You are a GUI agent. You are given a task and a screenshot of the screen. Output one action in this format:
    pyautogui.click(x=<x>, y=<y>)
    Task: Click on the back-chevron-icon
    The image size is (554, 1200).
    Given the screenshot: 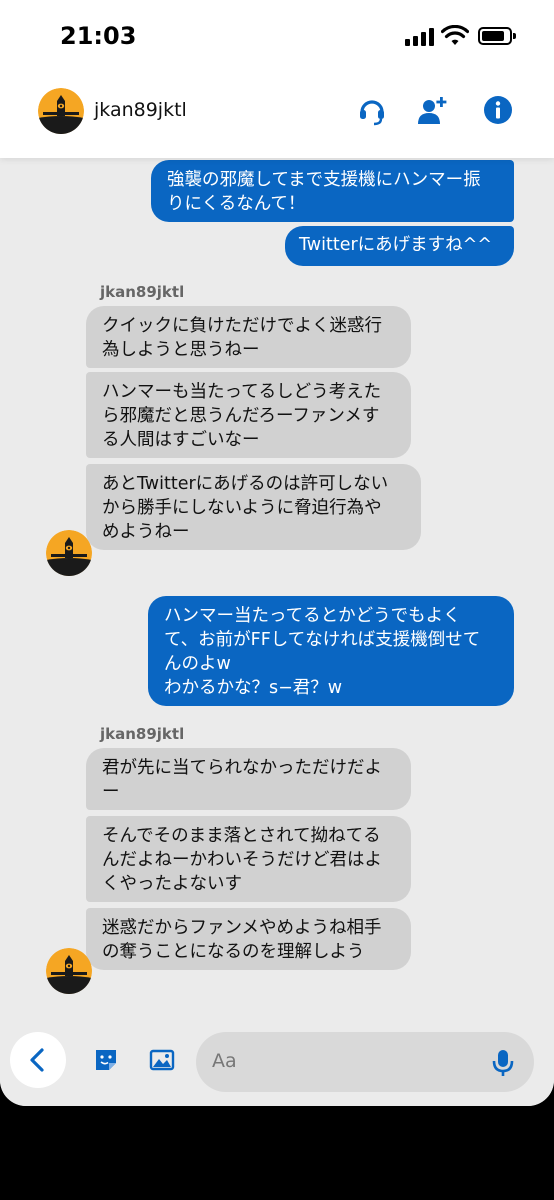 What is the action you would take?
    pyautogui.click(x=37, y=1060)
    